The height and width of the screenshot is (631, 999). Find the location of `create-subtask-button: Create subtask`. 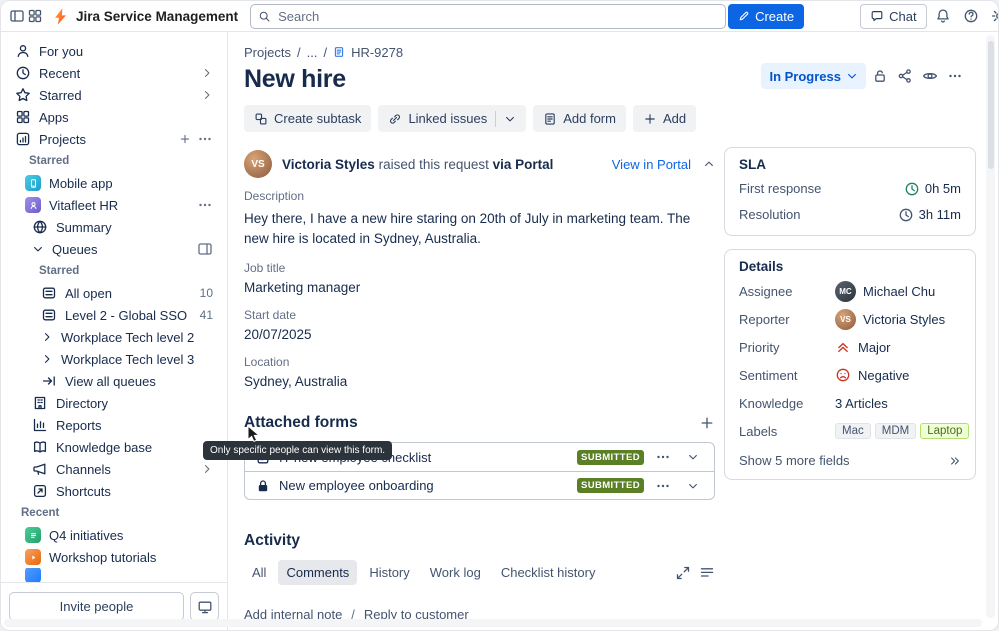

create-subtask-button: Create subtask is located at coordinates (308, 118).